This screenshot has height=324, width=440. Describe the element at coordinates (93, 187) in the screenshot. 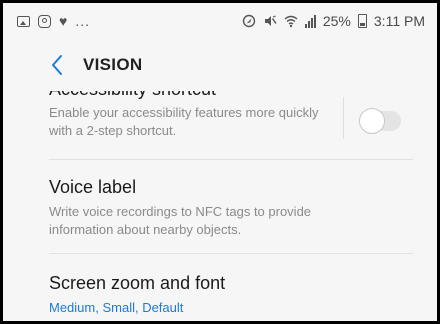

I see `setting-title: Voice label` at that location.